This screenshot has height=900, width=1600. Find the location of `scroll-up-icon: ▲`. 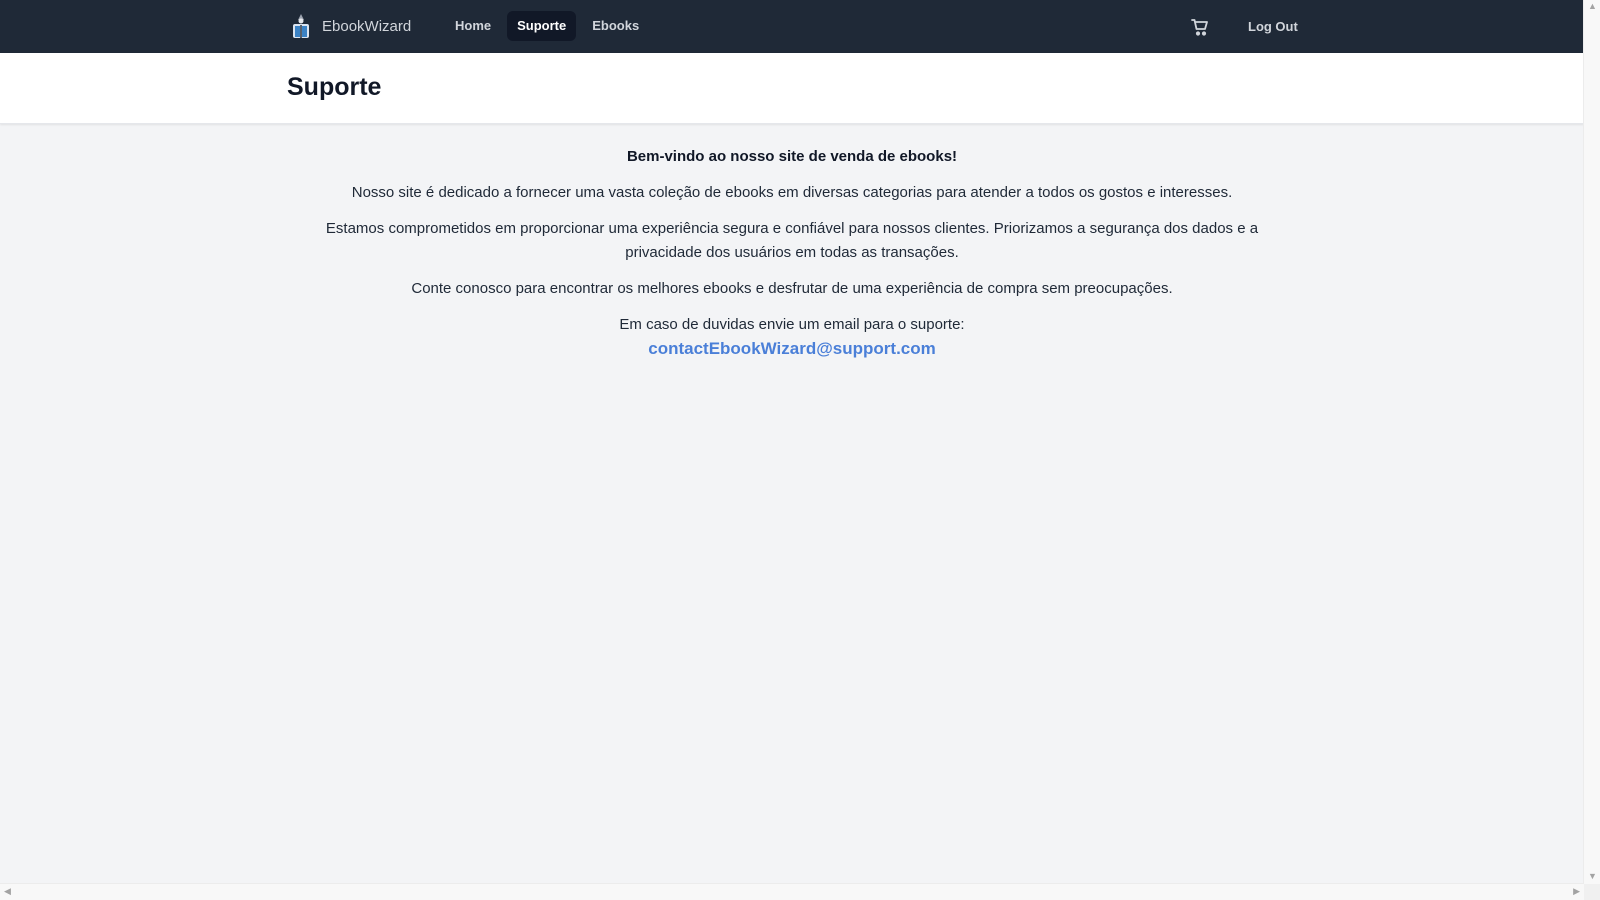

scroll-up-icon: ▲ is located at coordinates (1592, 6).